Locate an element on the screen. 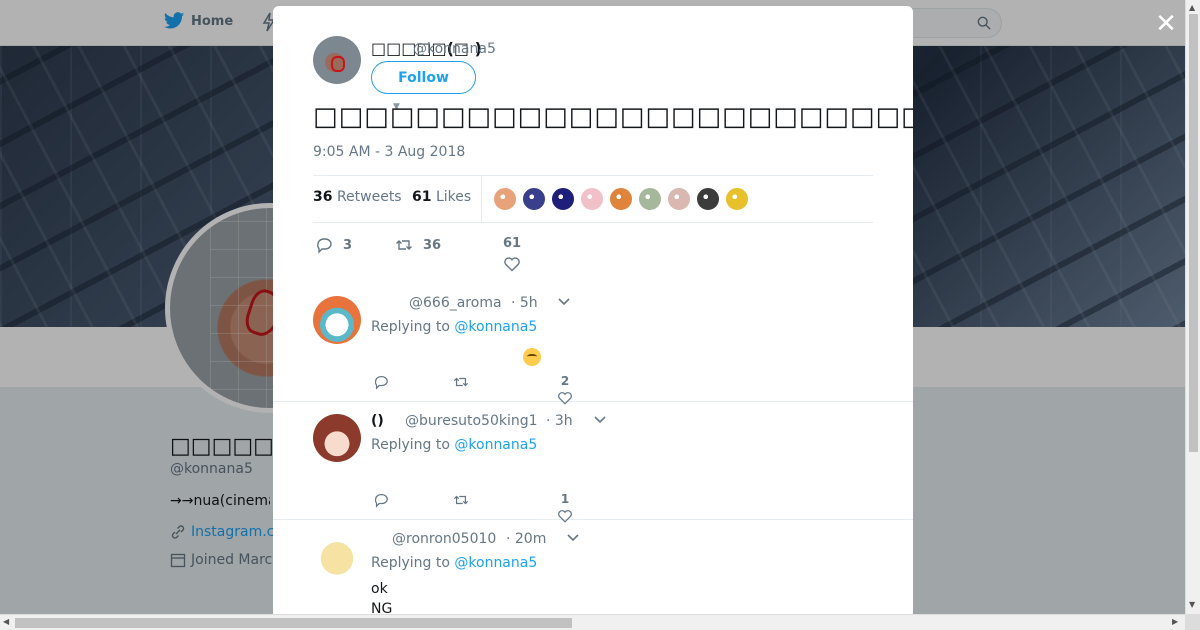  like-button: 61 is located at coordinates (512, 254).